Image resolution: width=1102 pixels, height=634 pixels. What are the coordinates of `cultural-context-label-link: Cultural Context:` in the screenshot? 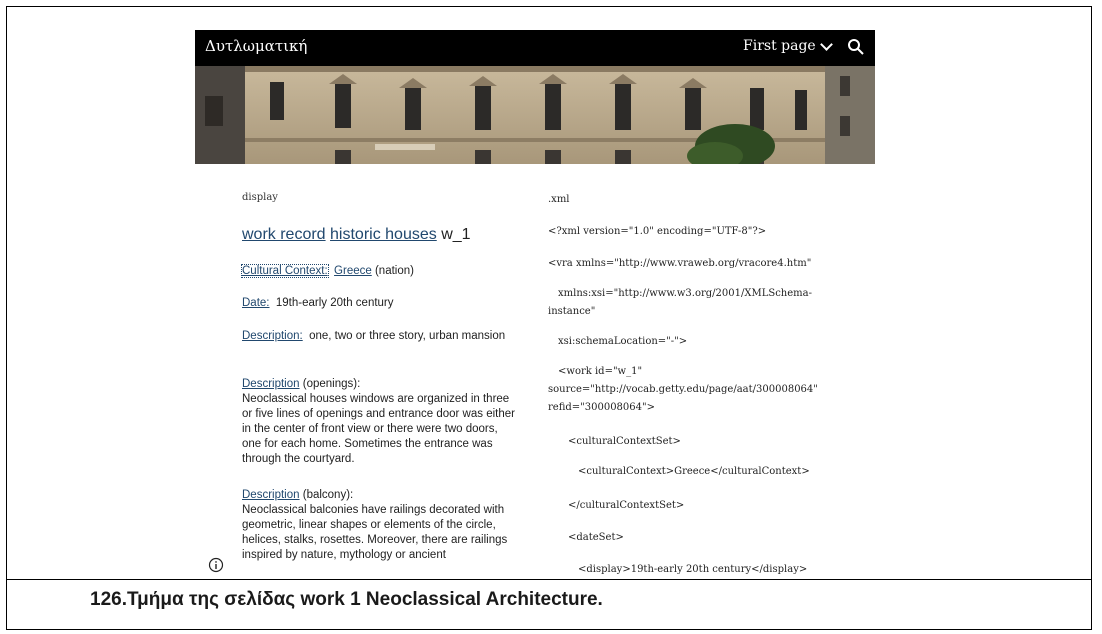 It's located at (285, 271).